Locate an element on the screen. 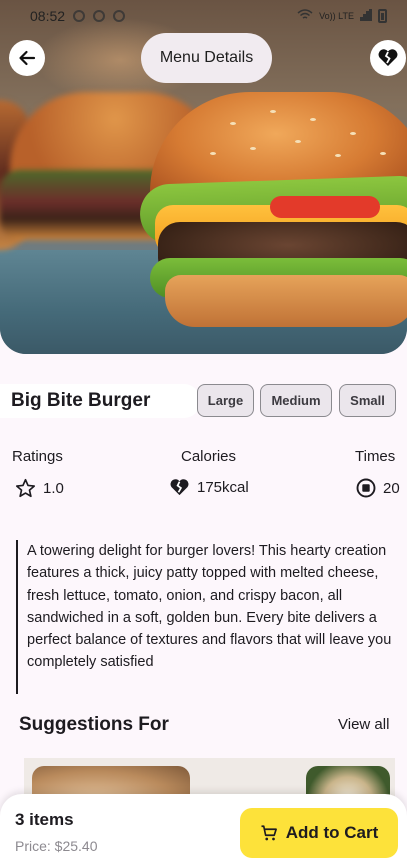 The image size is (407, 867). favorite-button is located at coordinates (388, 58).